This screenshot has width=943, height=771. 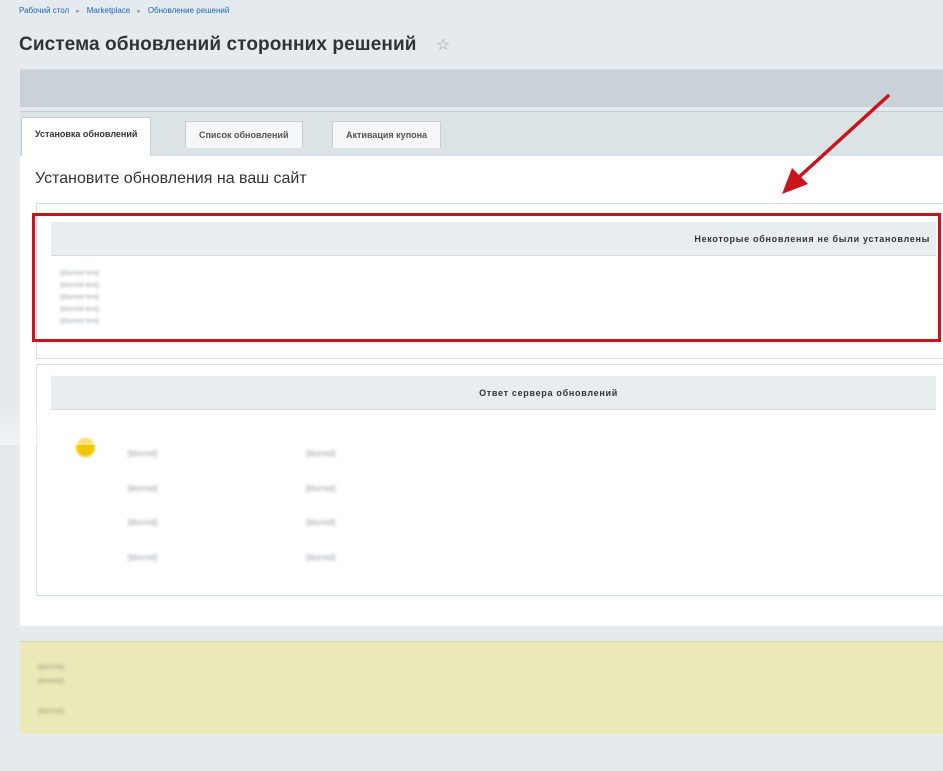 I want to click on section-subtitle: Установите обновления на ваш сайт, so click(x=171, y=178).